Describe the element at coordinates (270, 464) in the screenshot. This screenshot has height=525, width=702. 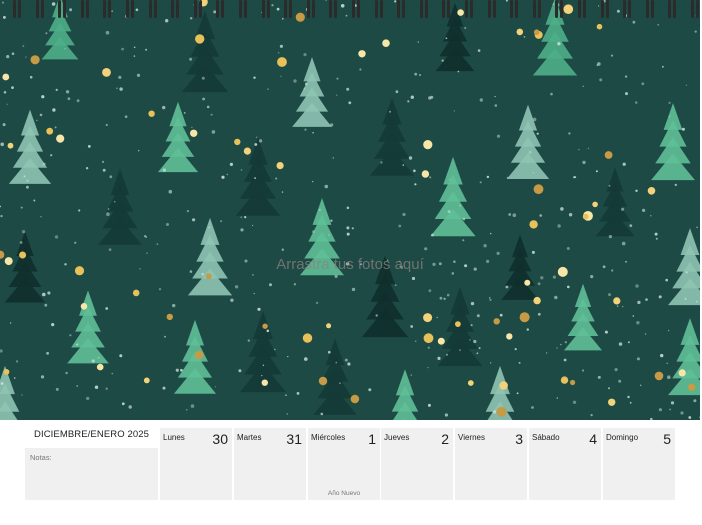
I see `day-cell-tuesday: Martes 31` at that location.